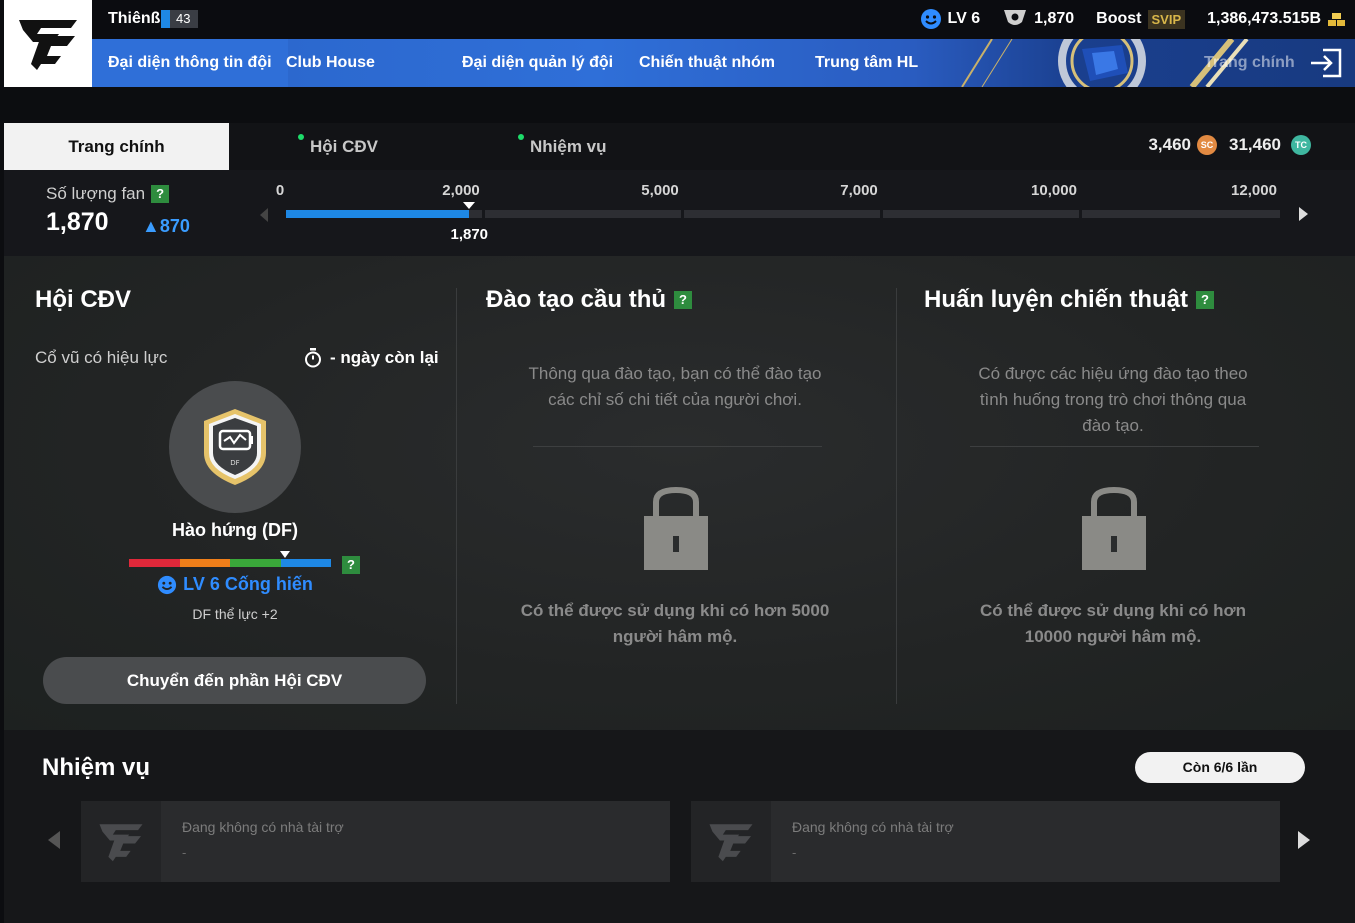  I want to click on tick-label: 7,000, so click(859, 190).